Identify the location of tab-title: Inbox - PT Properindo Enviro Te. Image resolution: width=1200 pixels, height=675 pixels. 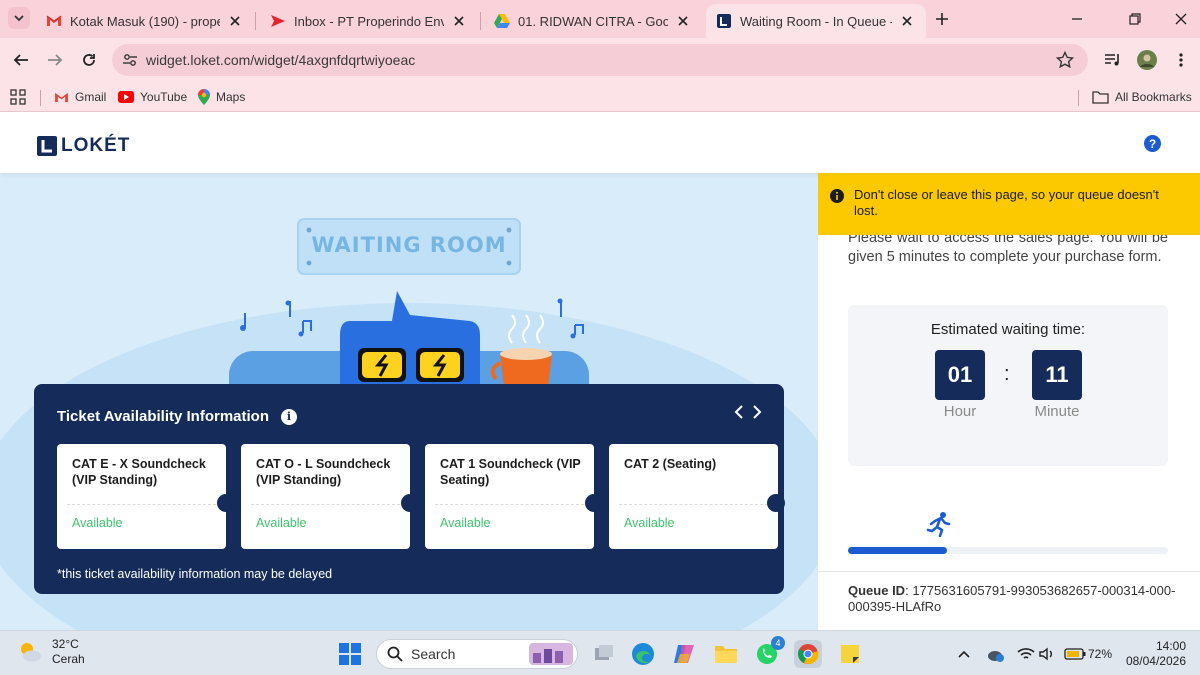
(369, 21).